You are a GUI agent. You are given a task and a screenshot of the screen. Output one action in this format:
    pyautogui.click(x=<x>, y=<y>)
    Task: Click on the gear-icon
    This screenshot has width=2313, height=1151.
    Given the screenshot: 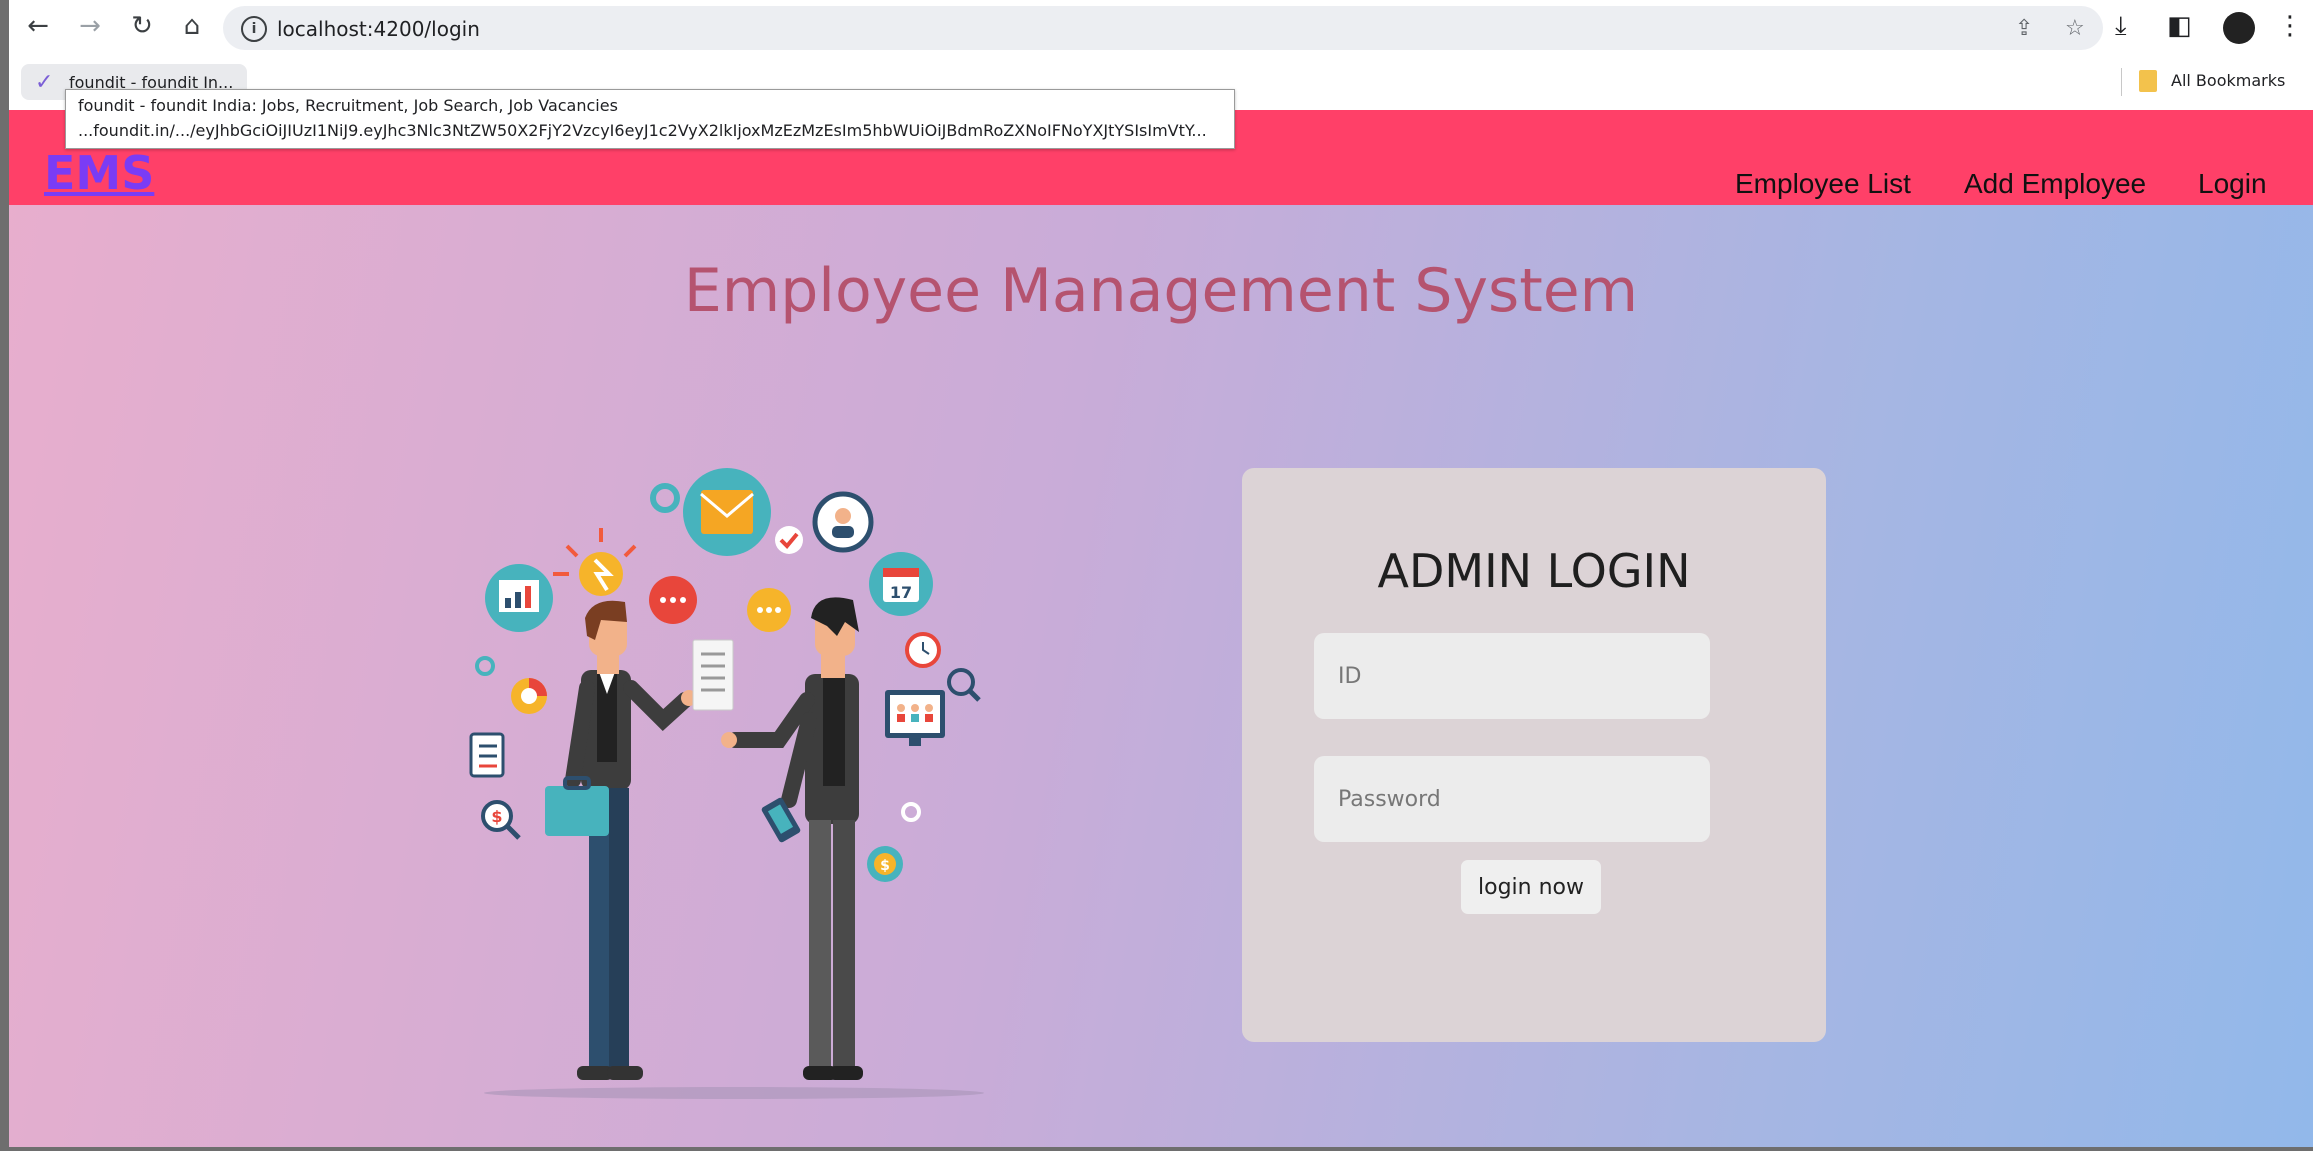 What is the action you would take?
    pyautogui.click(x=665, y=498)
    